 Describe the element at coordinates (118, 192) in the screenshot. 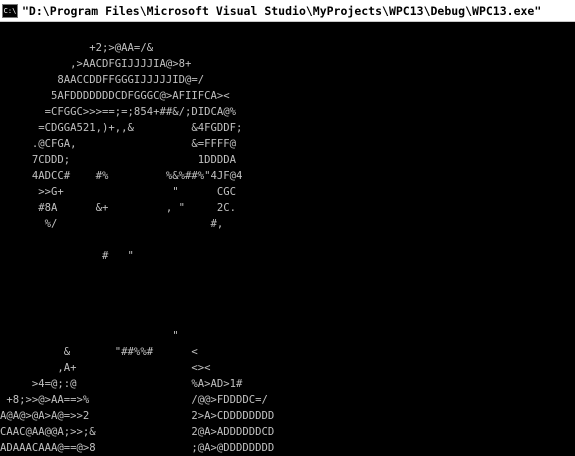

I see `console-line: >>G+ " CGC` at that location.